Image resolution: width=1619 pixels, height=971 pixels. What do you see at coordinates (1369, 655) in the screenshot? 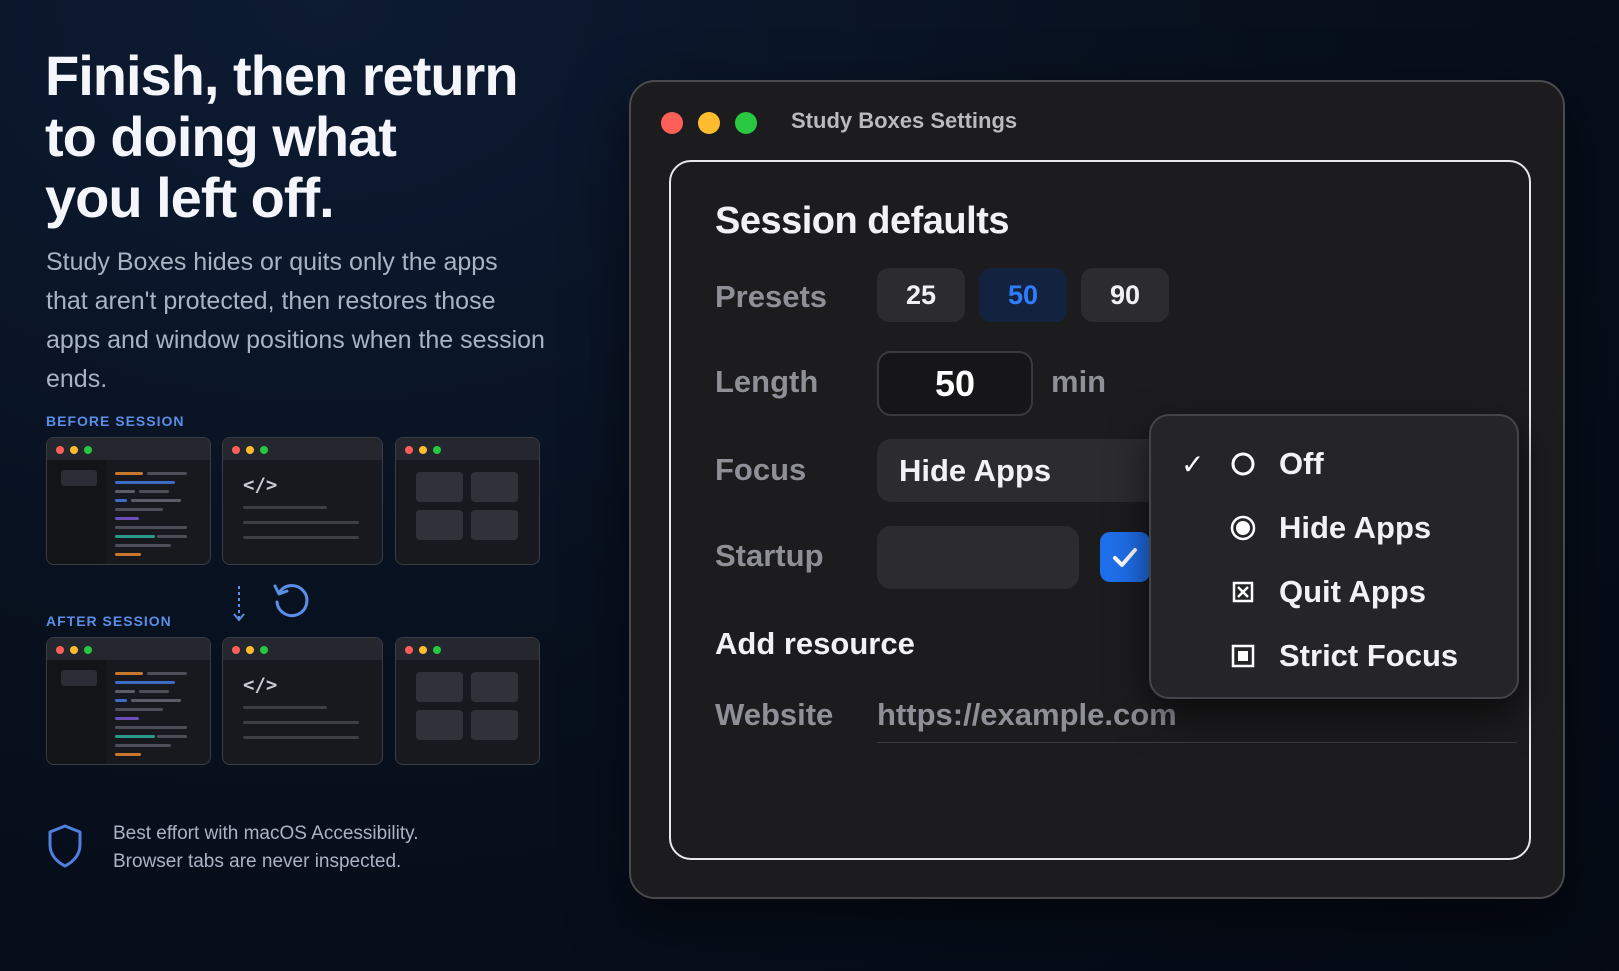
I see `menu-item-label: Strict Focus` at bounding box center [1369, 655].